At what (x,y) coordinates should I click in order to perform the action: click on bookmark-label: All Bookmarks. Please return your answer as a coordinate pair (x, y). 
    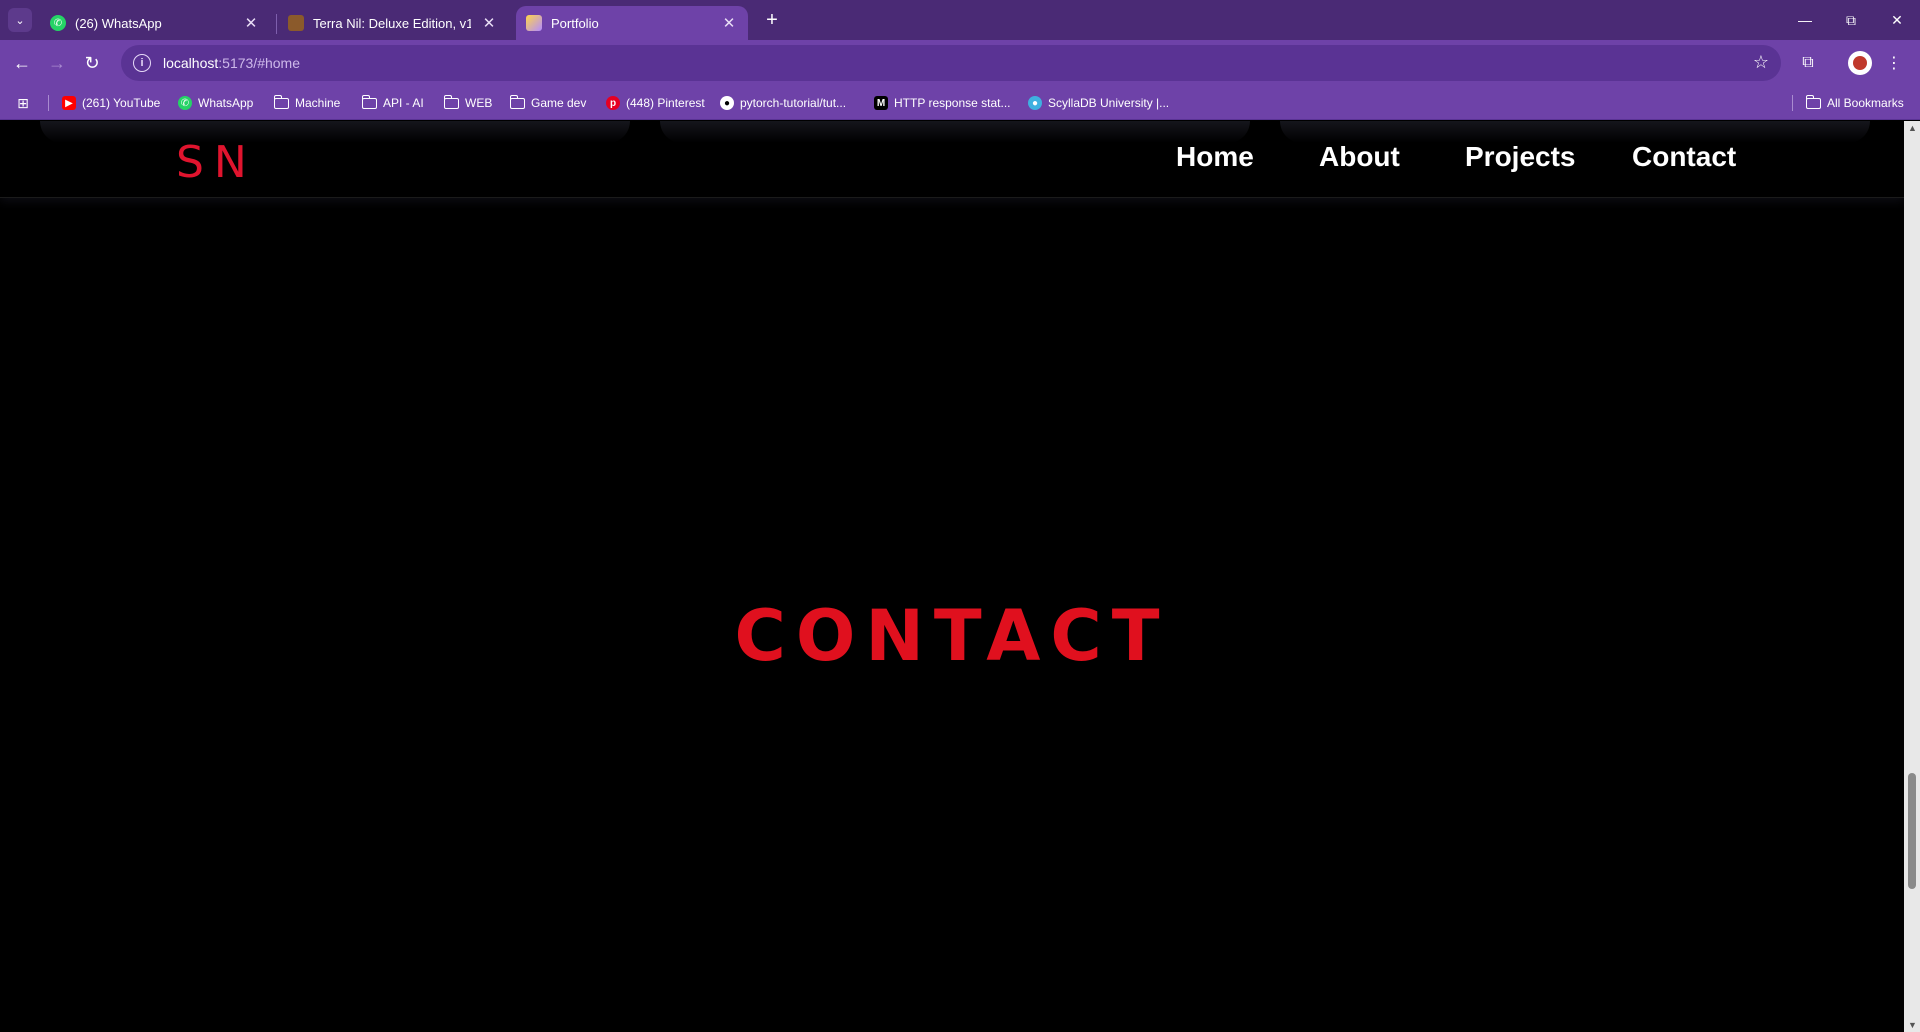
    Looking at the image, I should click on (1865, 103).